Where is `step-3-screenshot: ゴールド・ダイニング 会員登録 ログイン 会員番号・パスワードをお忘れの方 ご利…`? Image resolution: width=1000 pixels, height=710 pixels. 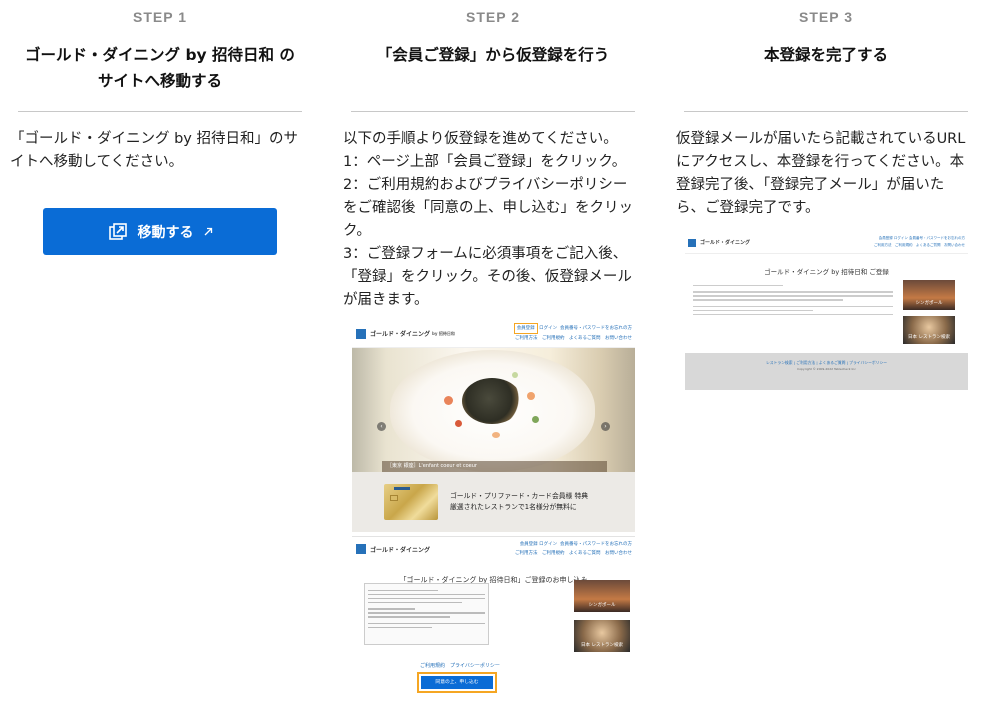 step-3-screenshot: ゴールド・ダイニング 会員登録 ログイン 会員番号・パスワードをお忘れの方 ご利… is located at coordinates (826, 311).